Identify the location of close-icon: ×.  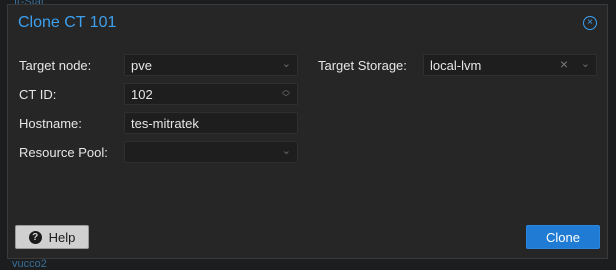
(590, 23).